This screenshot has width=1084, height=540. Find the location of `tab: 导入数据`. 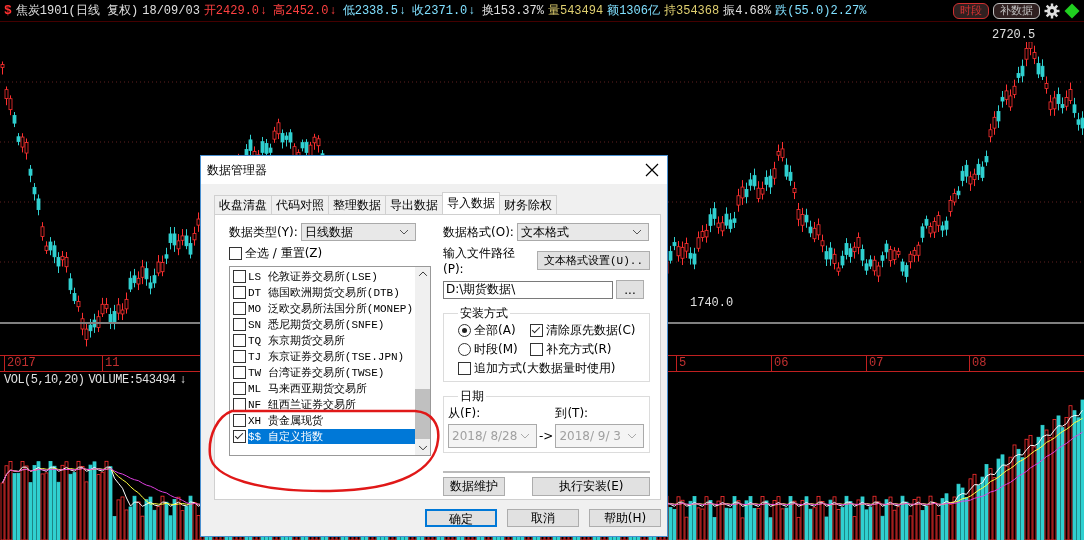

tab: 导入数据 is located at coordinates (471, 203).